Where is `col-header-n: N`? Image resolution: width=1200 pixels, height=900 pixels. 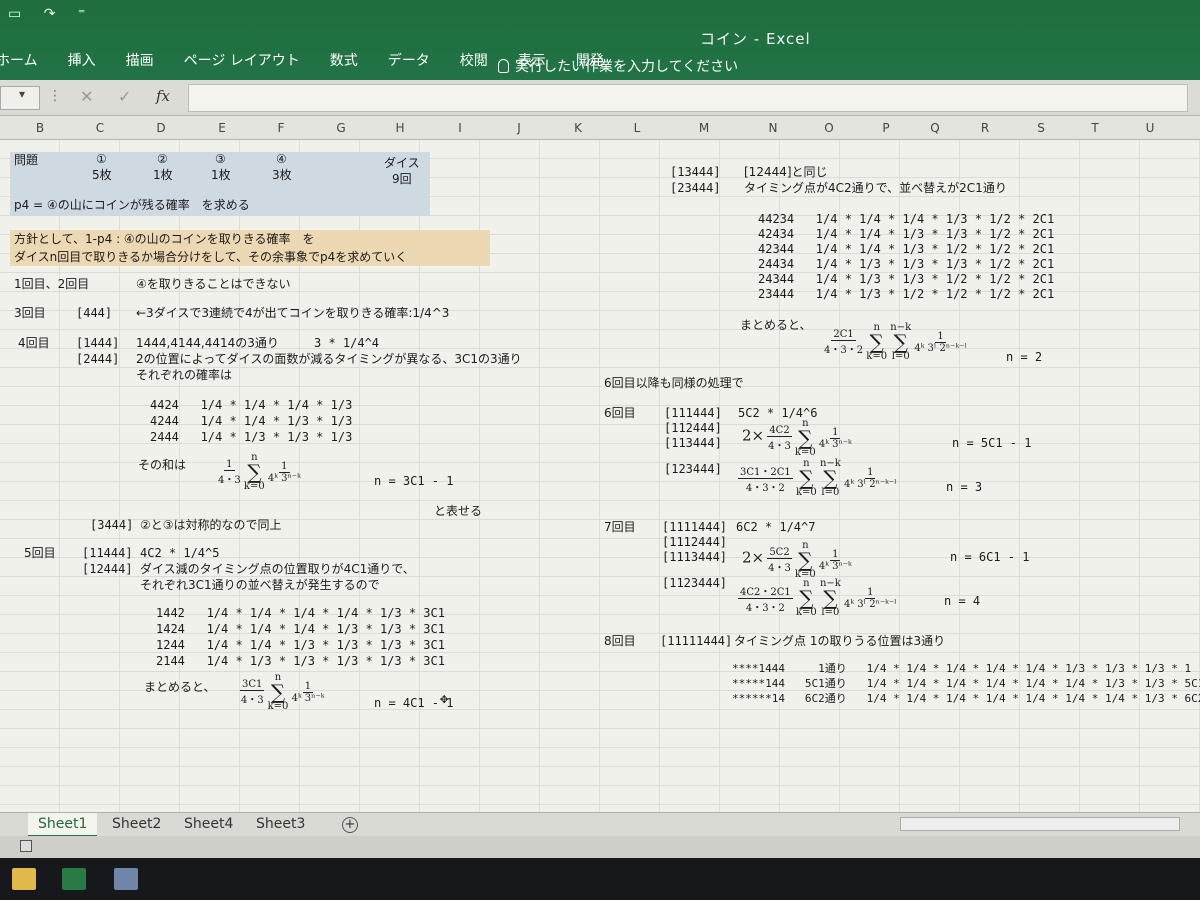
col-header-n: N is located at coordinates (773, 128).